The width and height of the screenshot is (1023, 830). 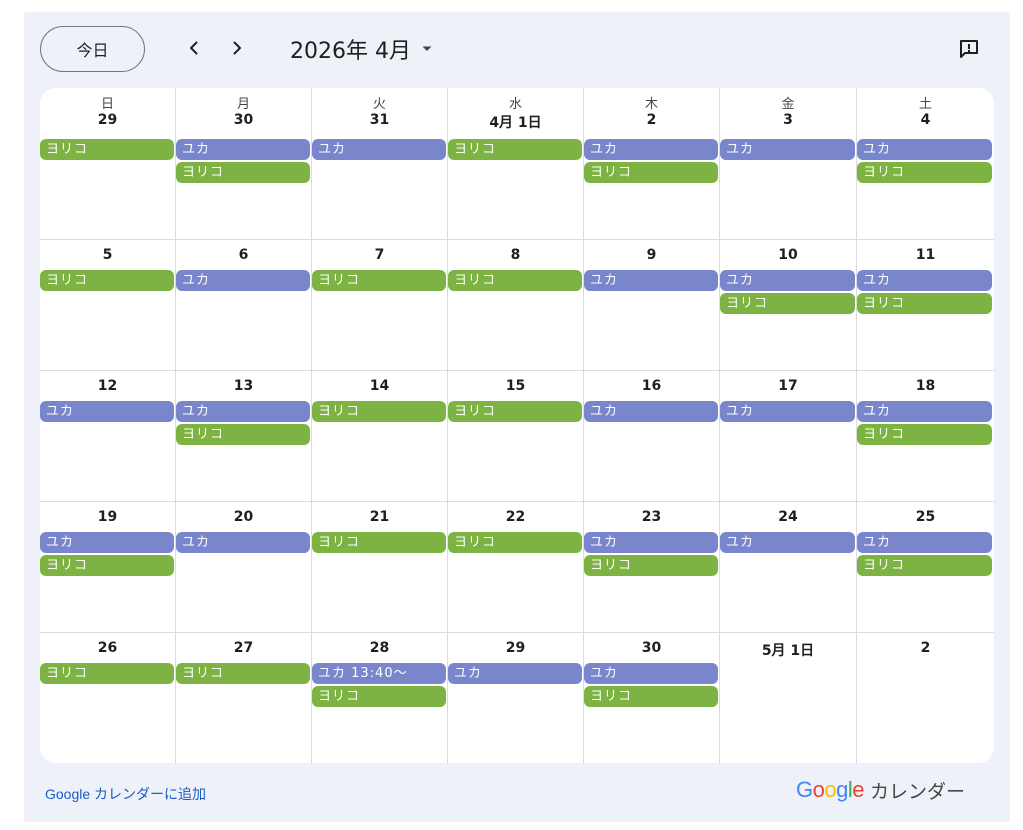 I want to click on day-number: 29, so click(x=107, y=120).